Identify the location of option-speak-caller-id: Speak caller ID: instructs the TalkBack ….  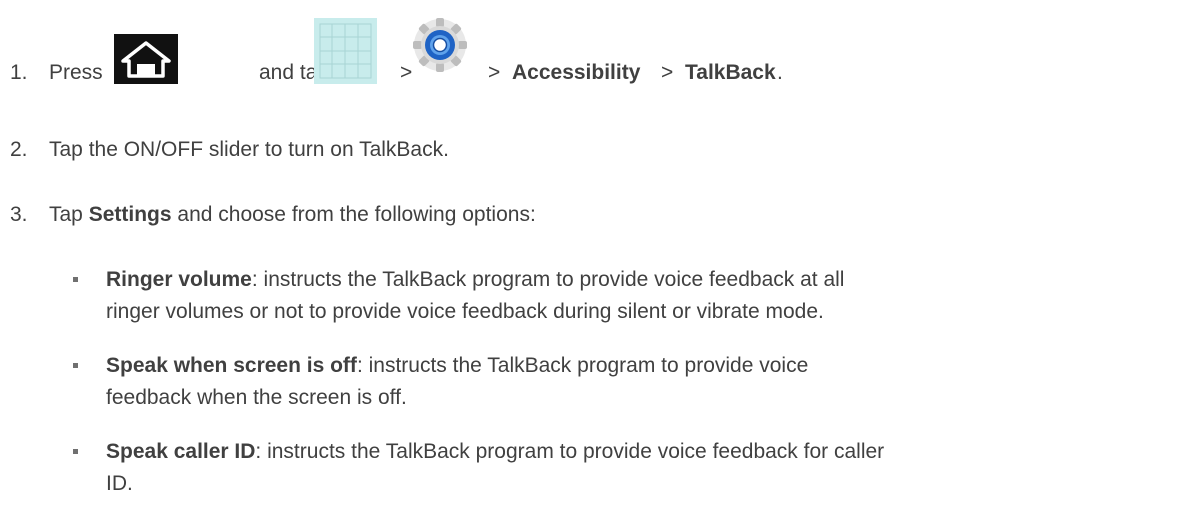
(495, 452).